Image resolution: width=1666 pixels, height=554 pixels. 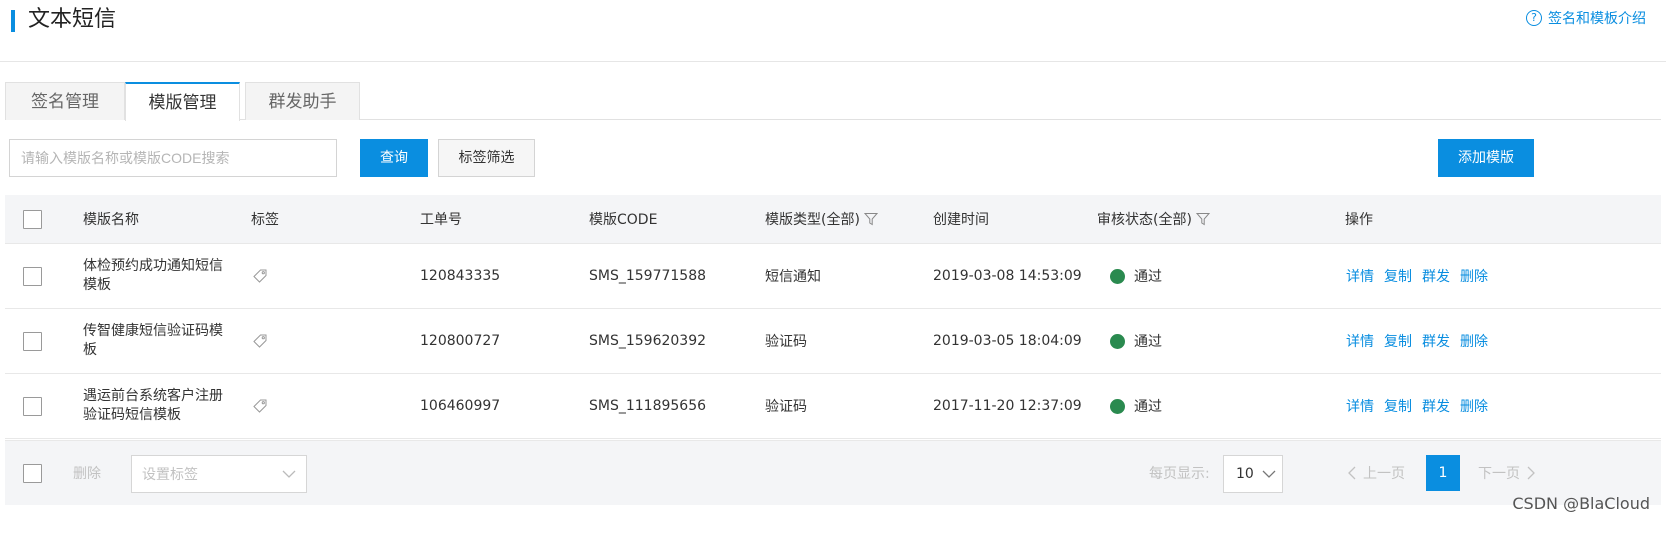 I want to click on tab-broadcast-assistant: 群发助手, so click(x=302, y=101).